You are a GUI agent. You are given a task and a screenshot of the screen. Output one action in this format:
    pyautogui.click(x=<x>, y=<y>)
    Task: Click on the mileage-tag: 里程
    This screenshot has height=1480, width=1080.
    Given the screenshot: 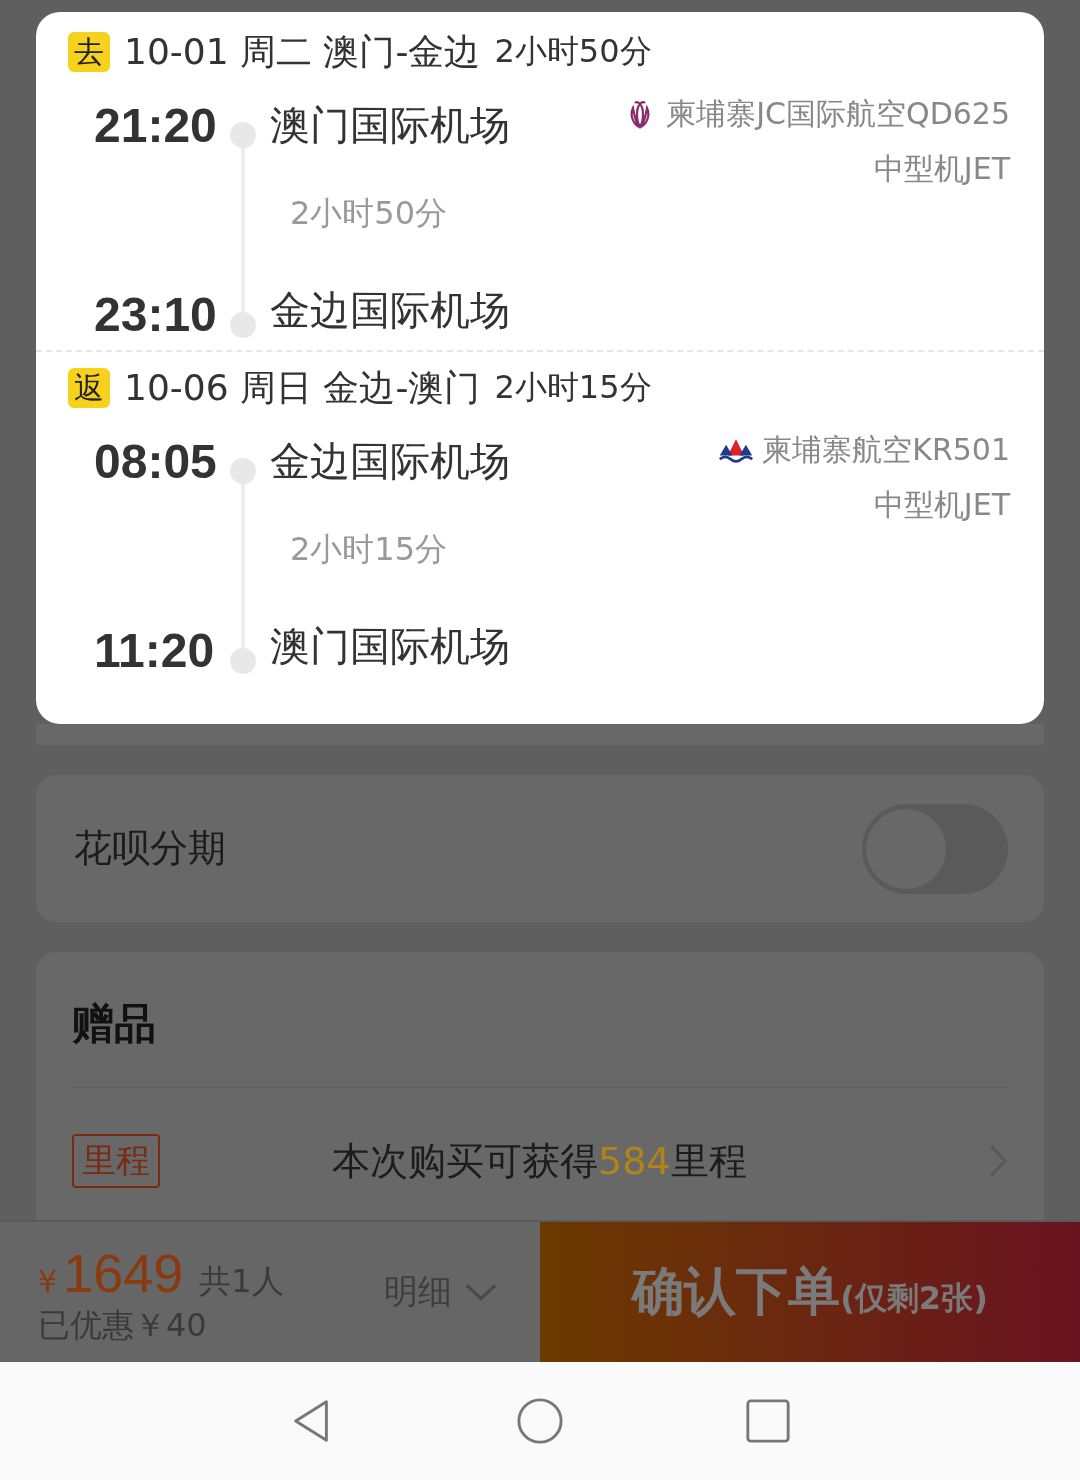 What is the action you would take?
    pyautogui.click(x=116, y=1161)
    